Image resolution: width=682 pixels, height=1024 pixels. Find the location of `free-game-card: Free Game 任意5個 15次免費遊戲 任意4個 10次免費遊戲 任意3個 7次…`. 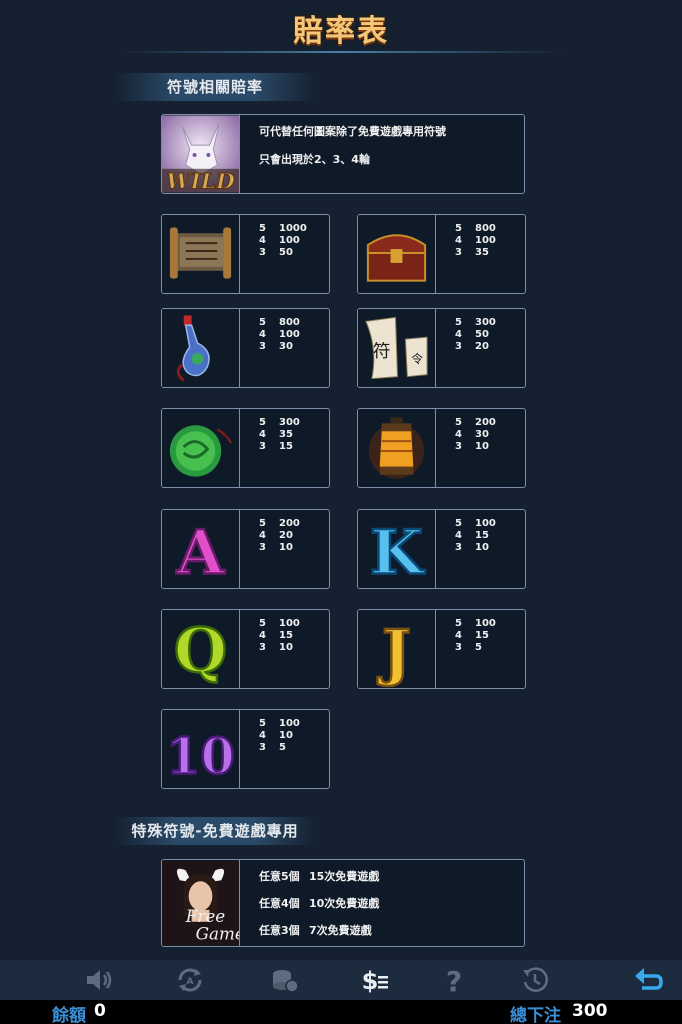

free-game-card: Free Game 任意5個 15次免費遊戲 任意4個 10次免費遊戲 任意3個 7次… is located at coordinates (343, 903).